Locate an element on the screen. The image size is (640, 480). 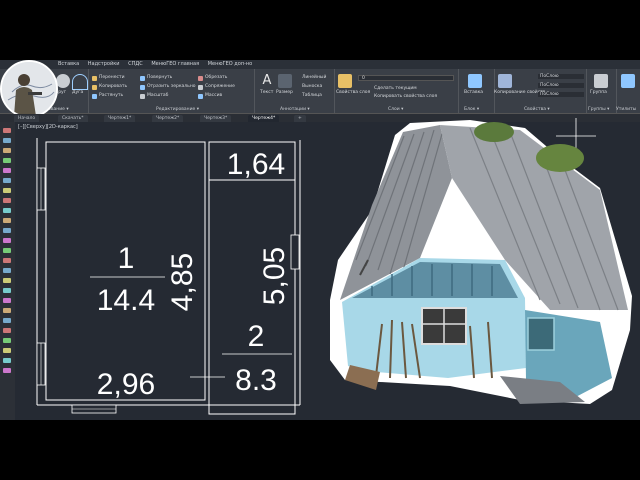
window-right is located at coordinates (295, 252).